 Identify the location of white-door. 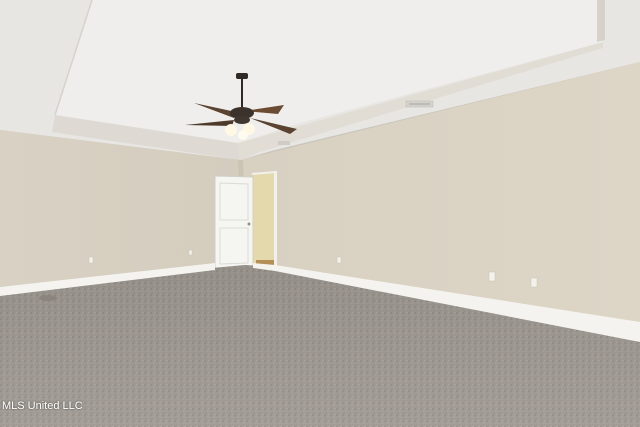
(234, 223).